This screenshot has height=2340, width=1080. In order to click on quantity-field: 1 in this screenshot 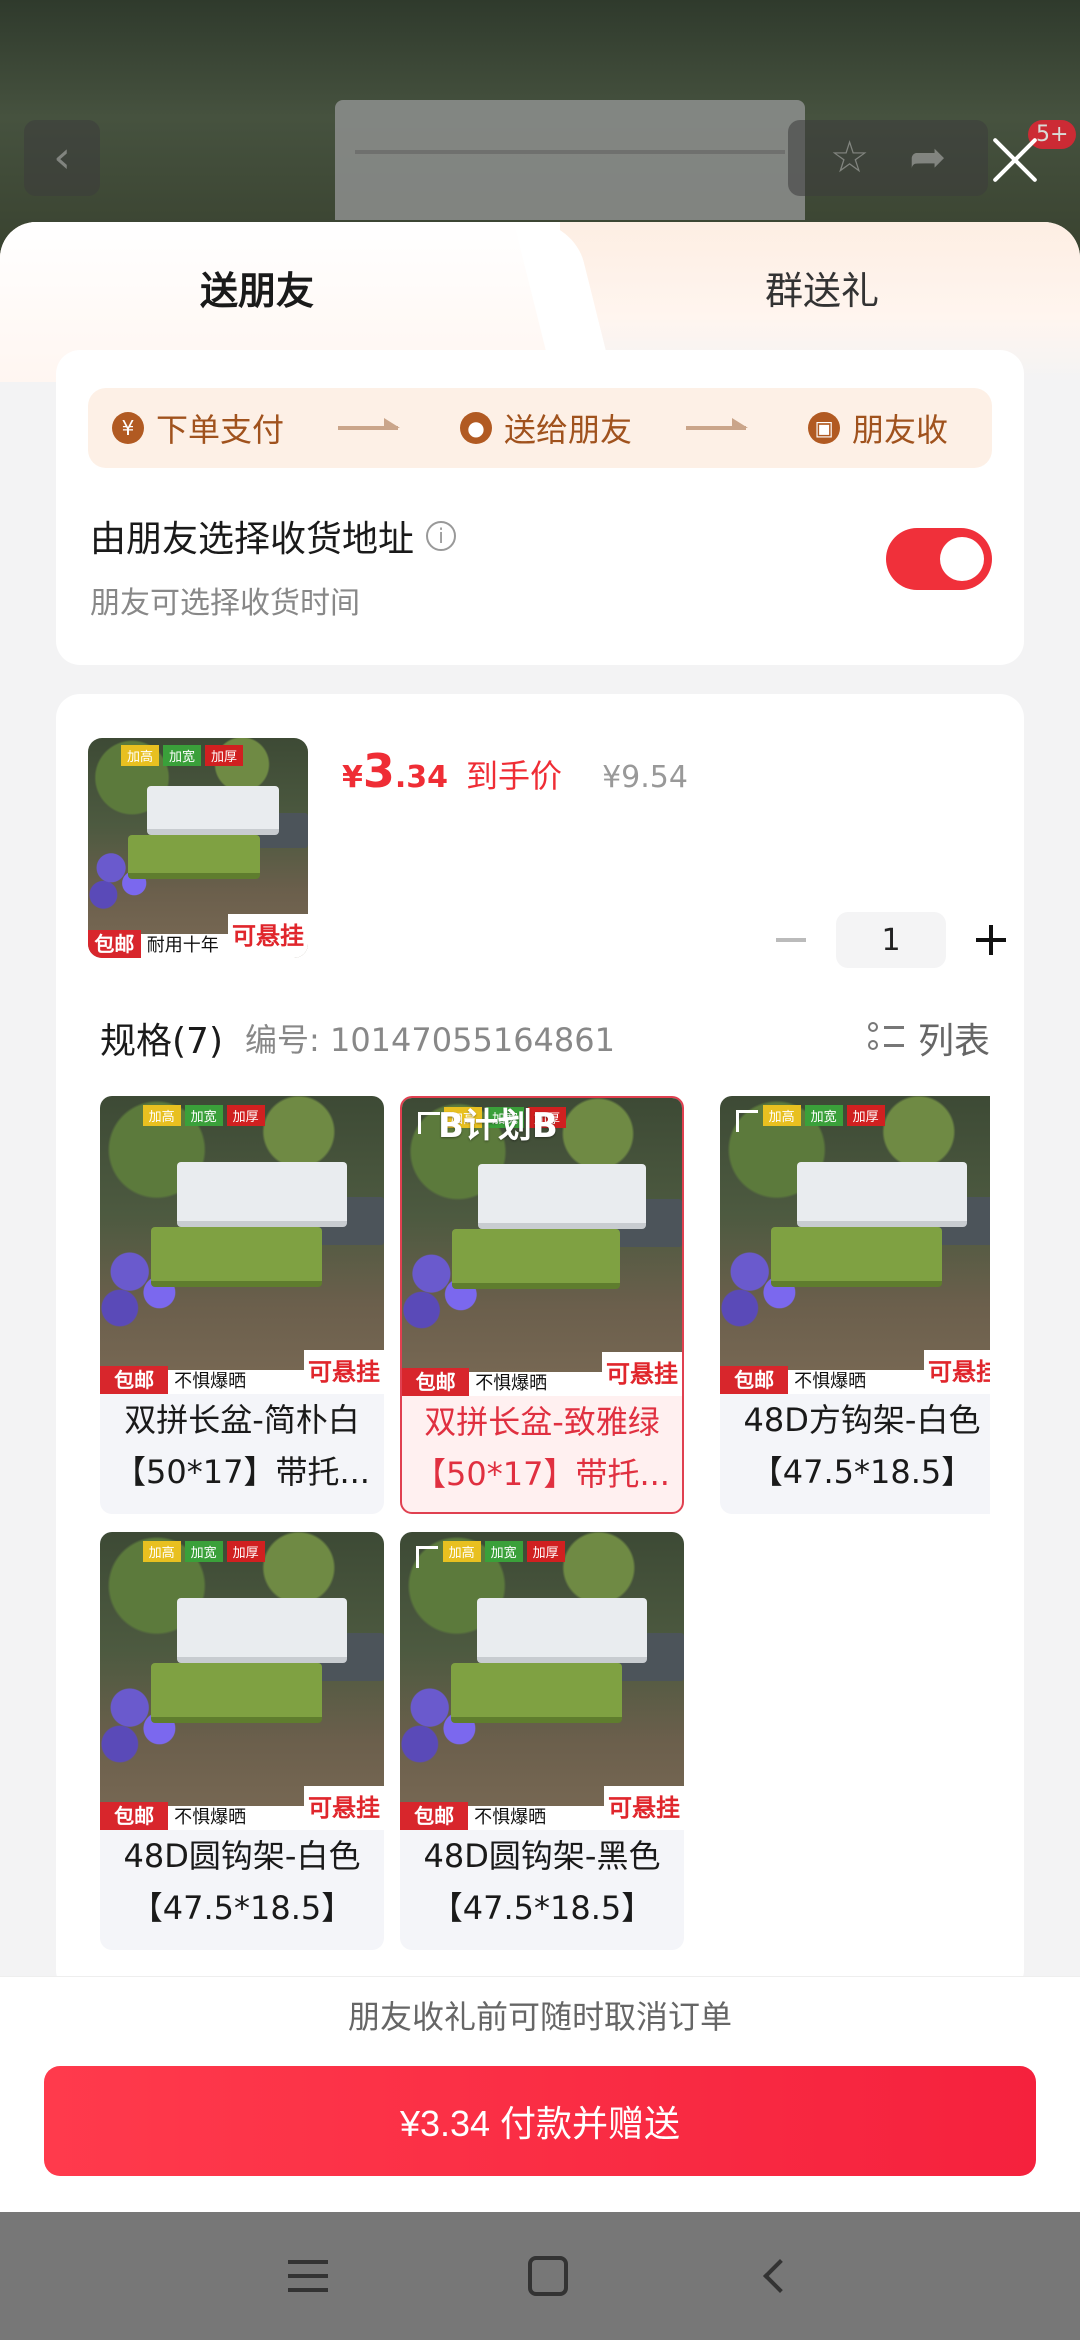, I will do `click(891, 940)`.